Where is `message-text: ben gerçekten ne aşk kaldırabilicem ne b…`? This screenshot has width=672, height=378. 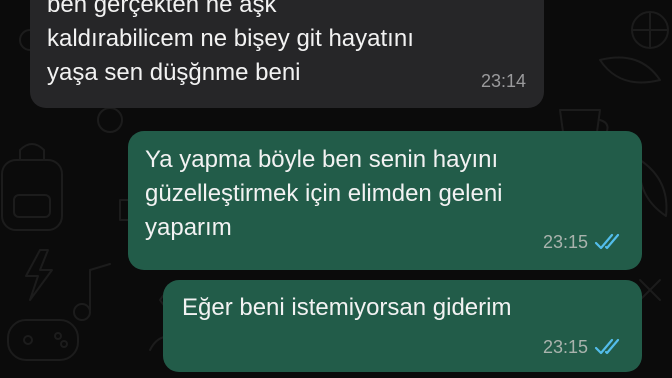
message-text: ben gerçekten ne aşk kaldırabilicem ne b… is located at coordinates (230, 43).